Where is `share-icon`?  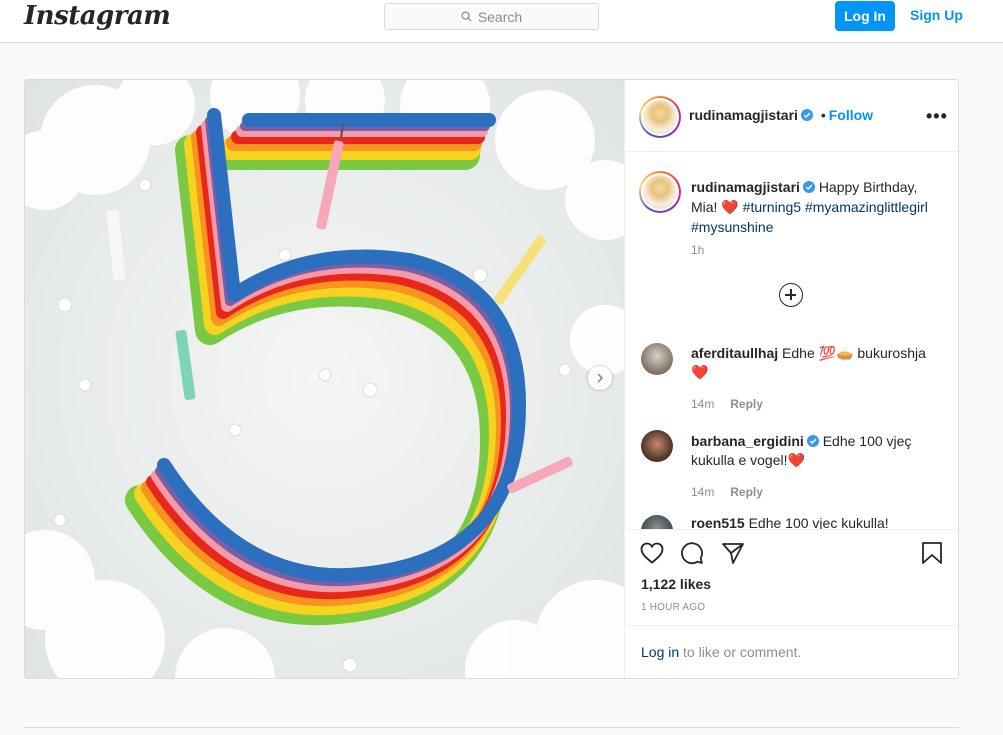 share-icon is located at coordinates (733, 553).